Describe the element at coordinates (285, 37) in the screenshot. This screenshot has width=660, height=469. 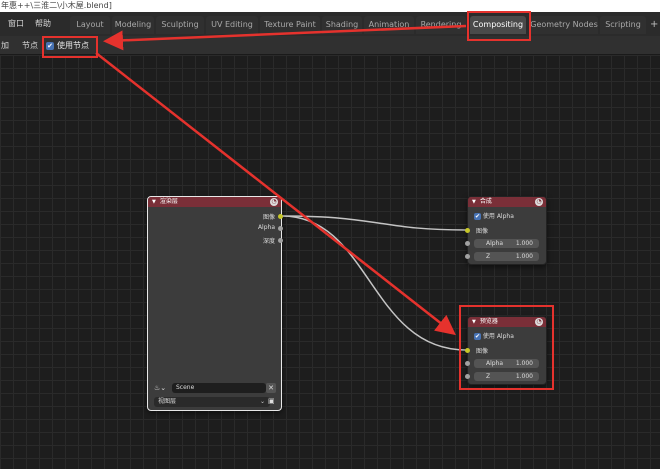
I see `arrow-compositing-to-use-nodes` at that location.